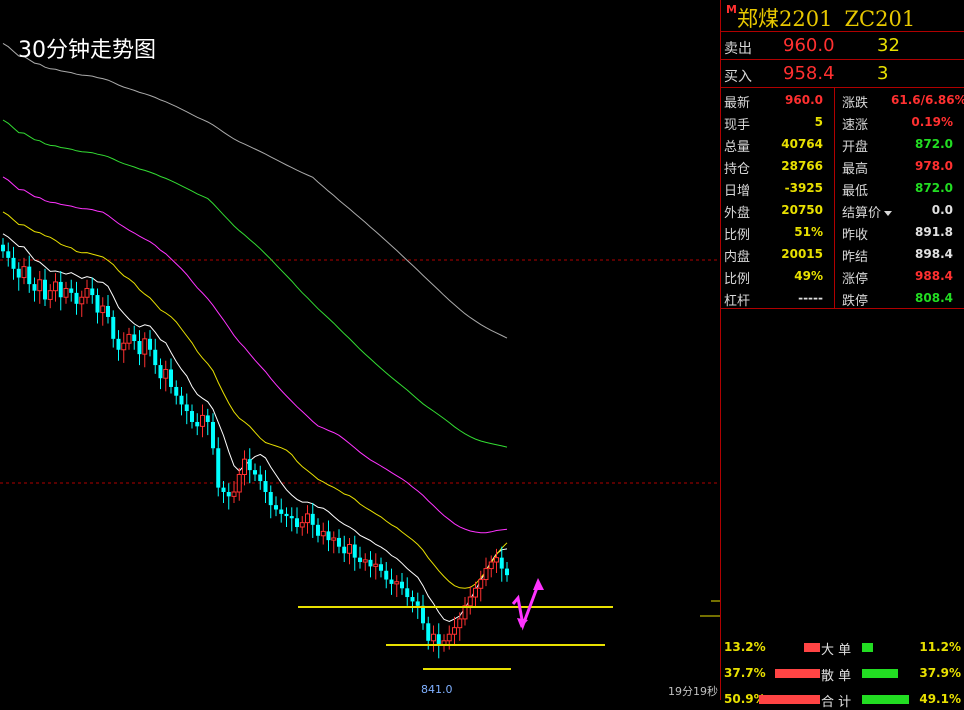 The height and width of the screenshot is (710, 964). Describe the element at coordinates (802, 254) in the screenshot. I see `quote-value-left: 20015` at that location.